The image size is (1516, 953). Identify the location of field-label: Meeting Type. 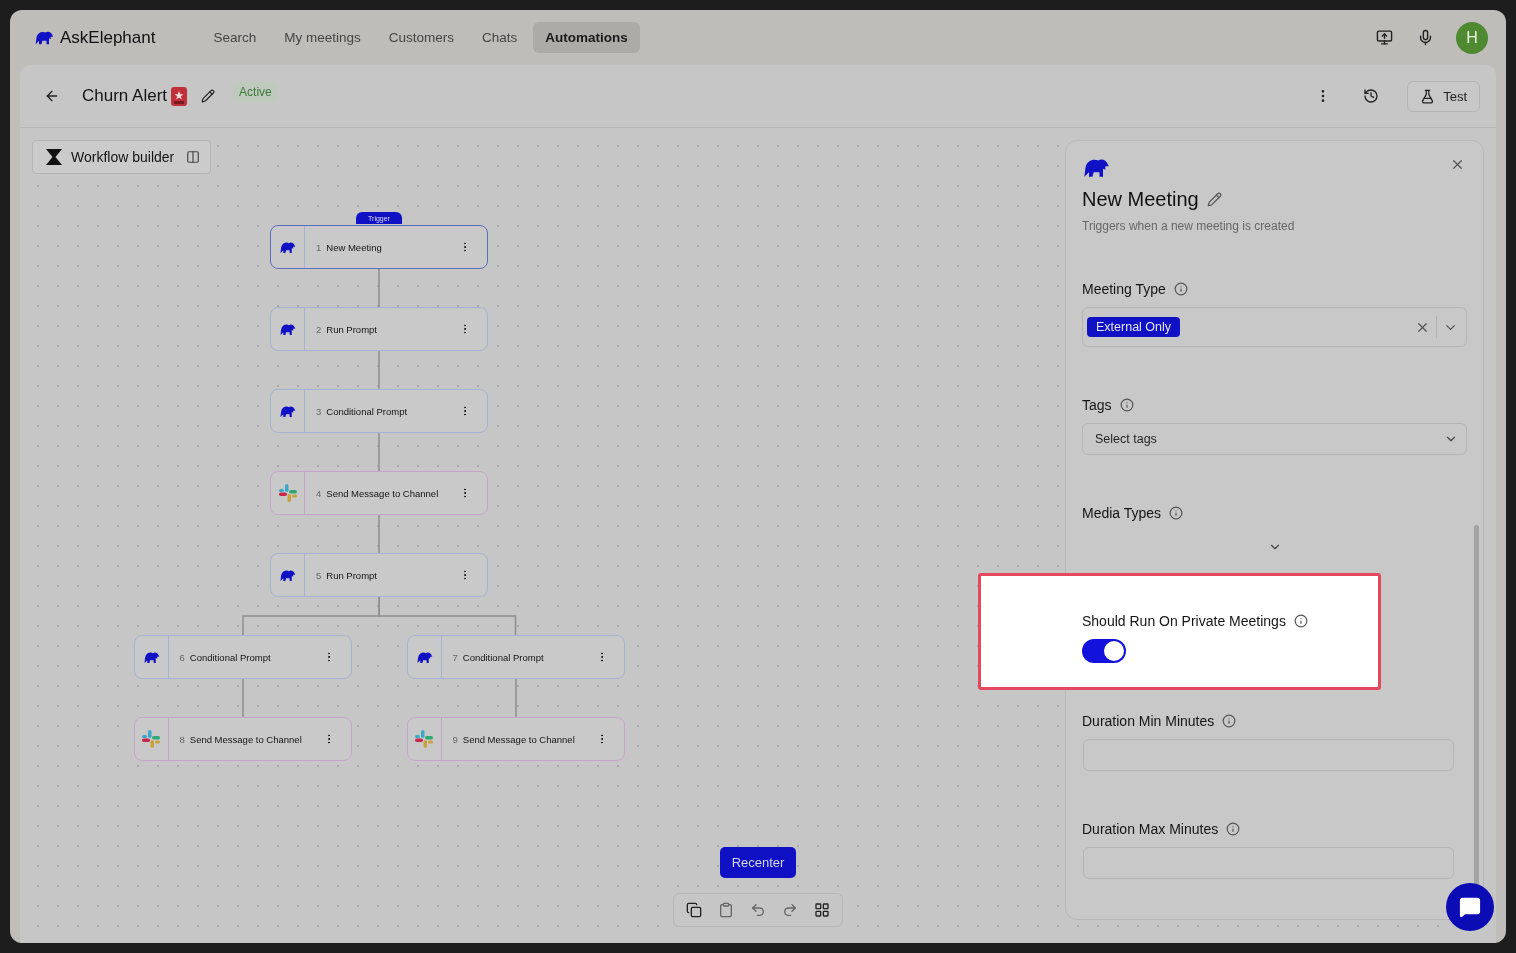
(1124, 289).